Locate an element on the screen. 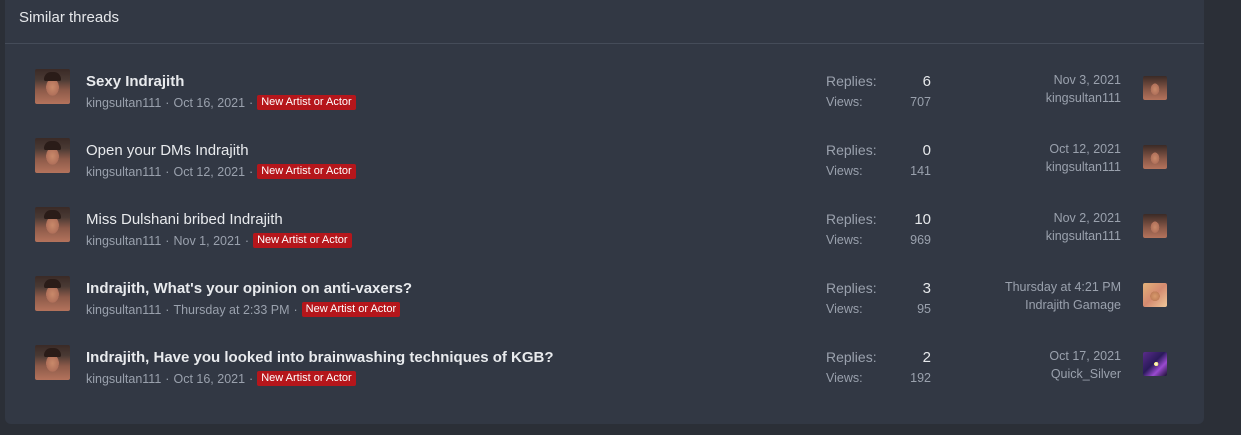 The image size is (1241, 435). replies-count: 10 is located at coordinates (922, 219).